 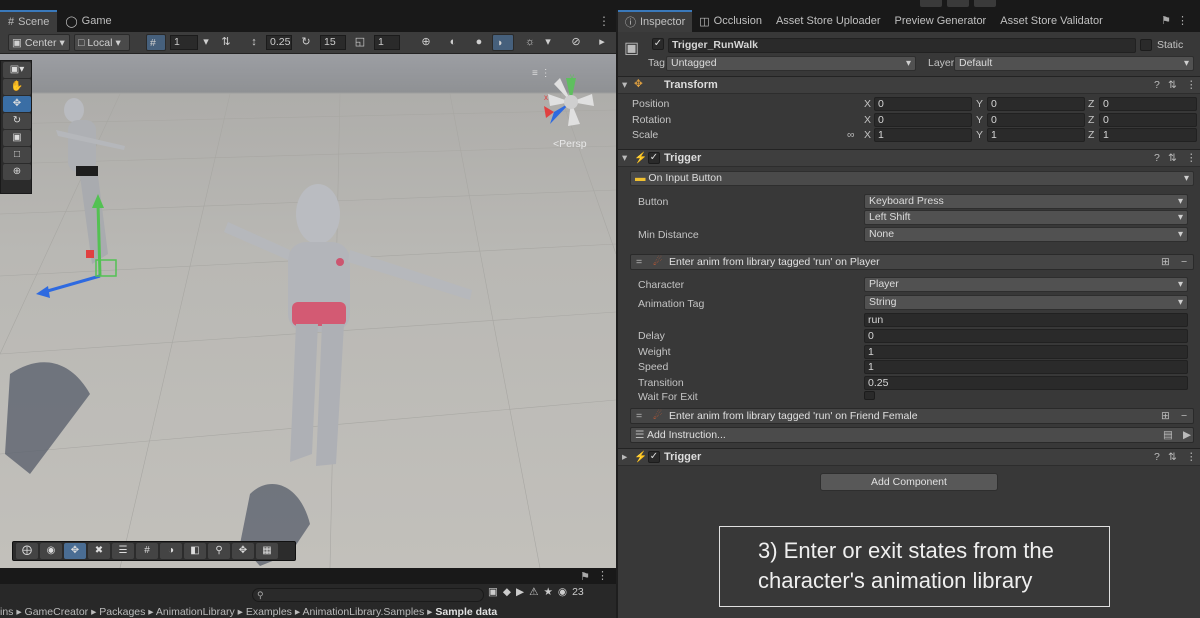 I want to click on tab-preview-generator: Preview Generator, so click(x=941, y=21).